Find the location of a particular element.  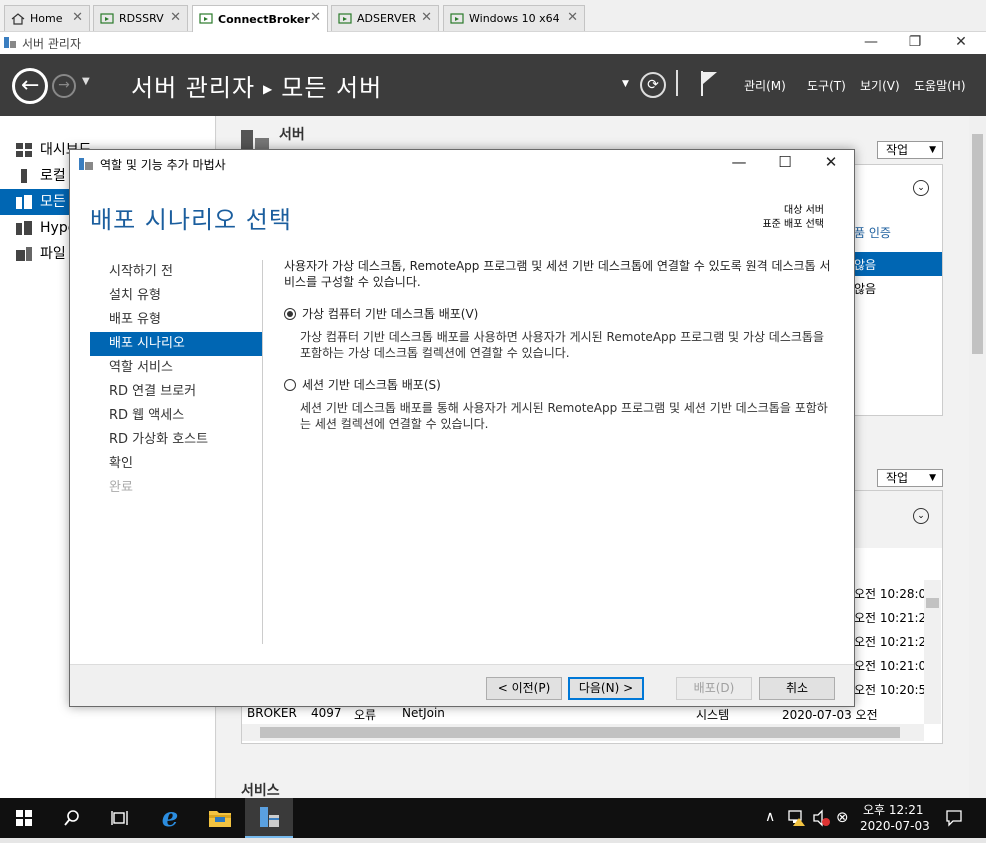

volume-muted-icon is located at coordinates (821, 818).